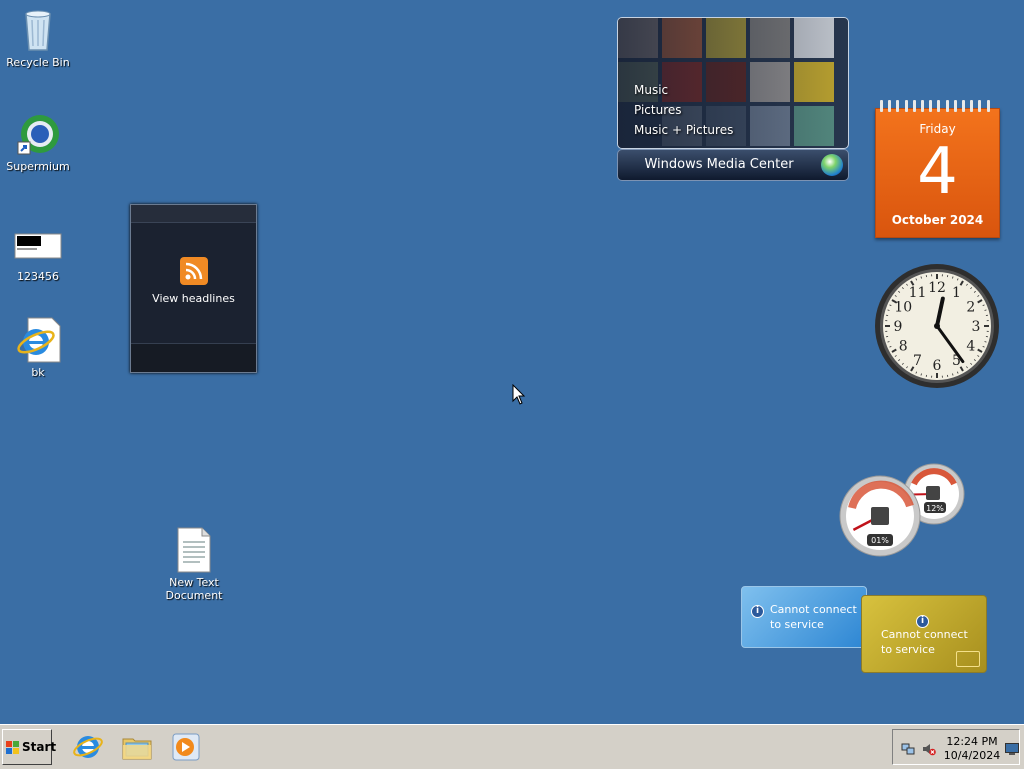 This screenshot has height=769, width=1024. Describe the element at coordinates (929, 748) in the screenshot. I see `volume-muted-icon` at that location.